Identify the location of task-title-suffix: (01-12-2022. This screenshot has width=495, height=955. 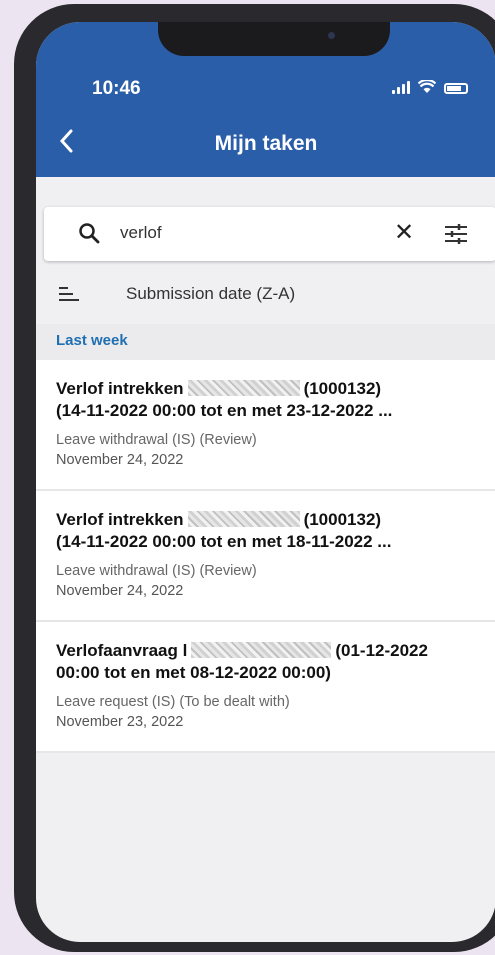
(381, 650).